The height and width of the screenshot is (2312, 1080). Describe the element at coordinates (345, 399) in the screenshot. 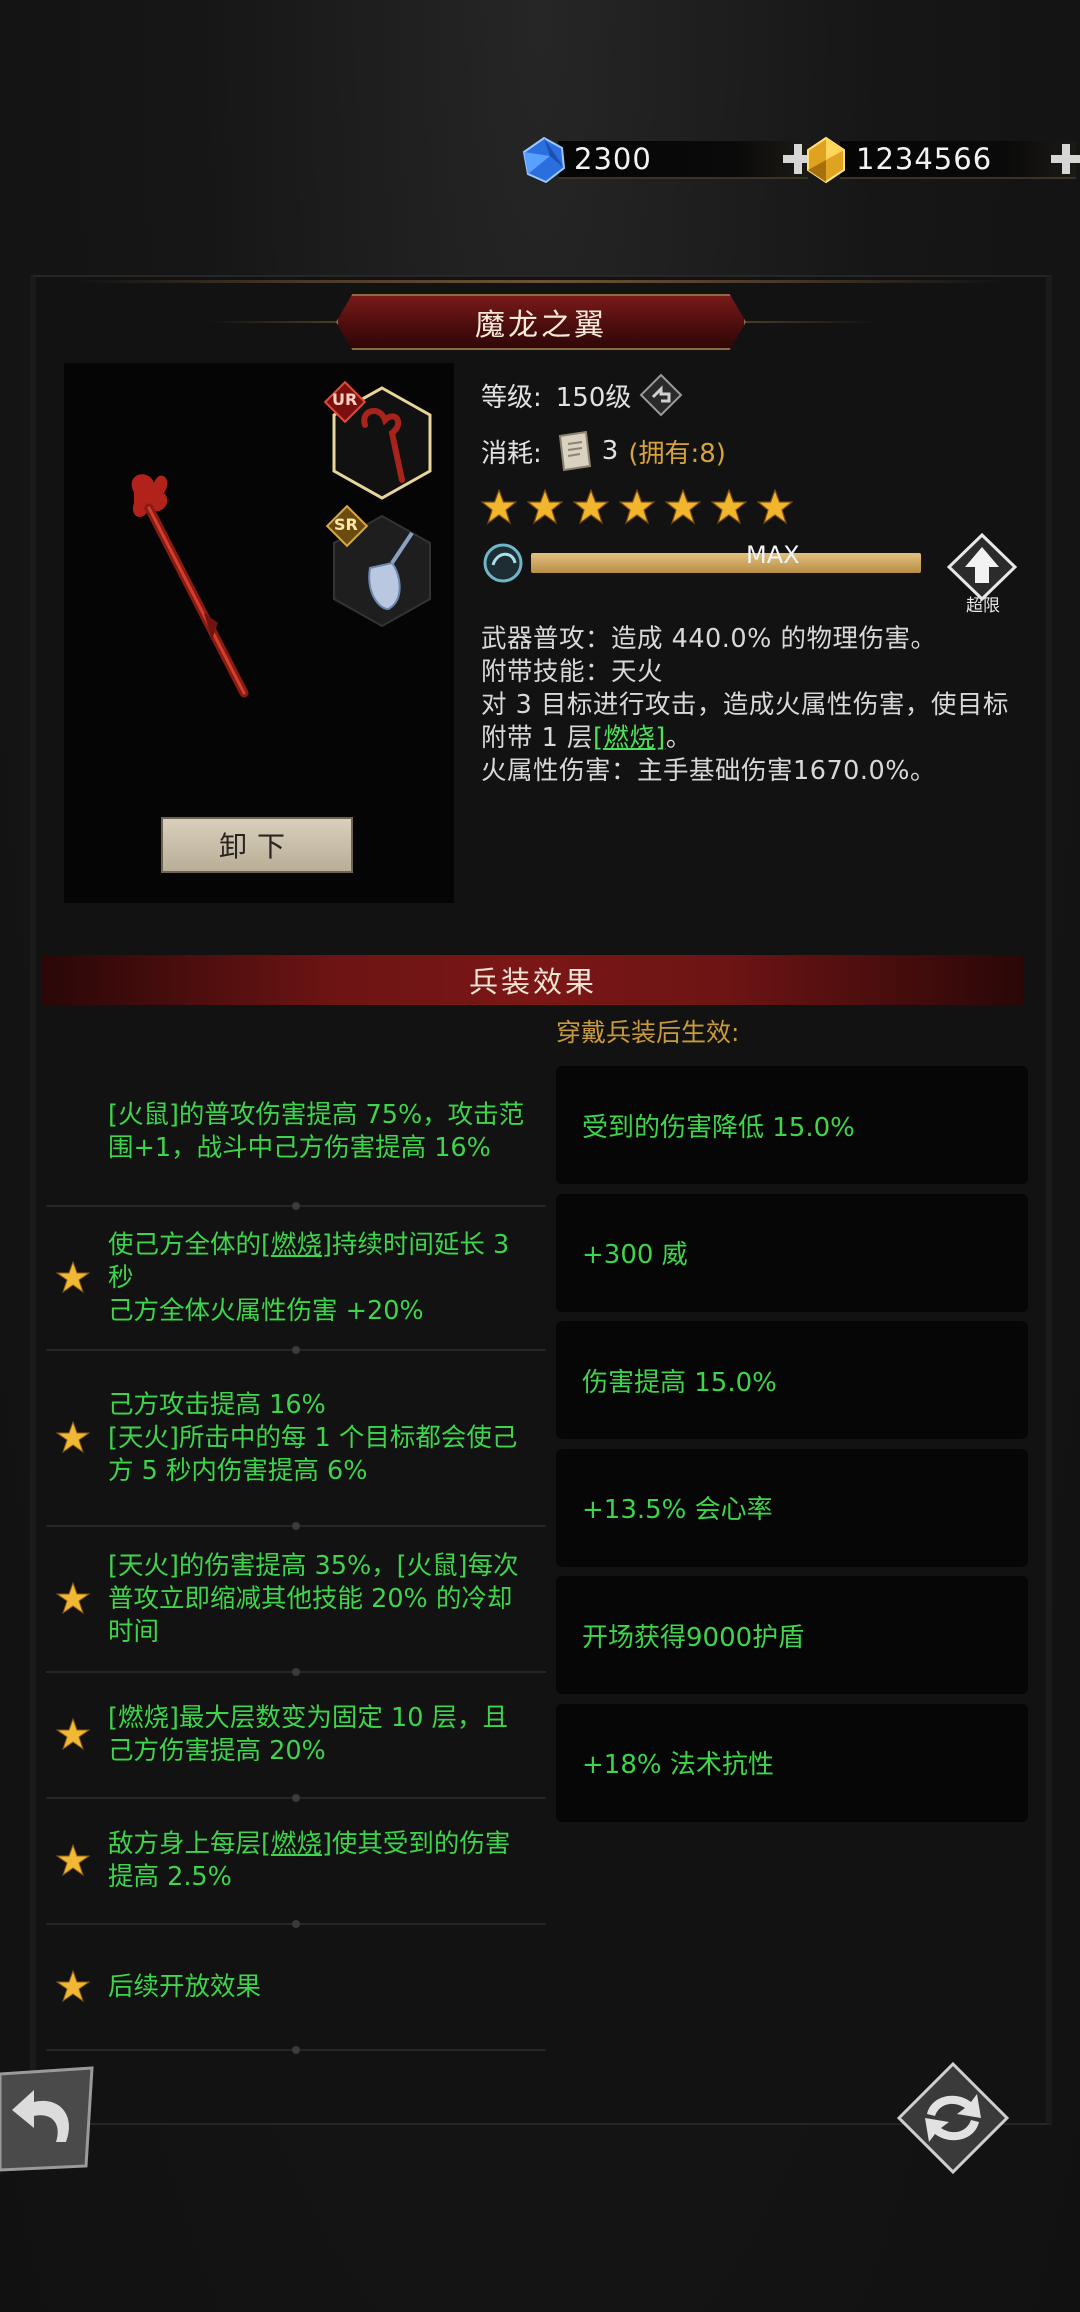

I see `ur-badge-label: UR` at that location.